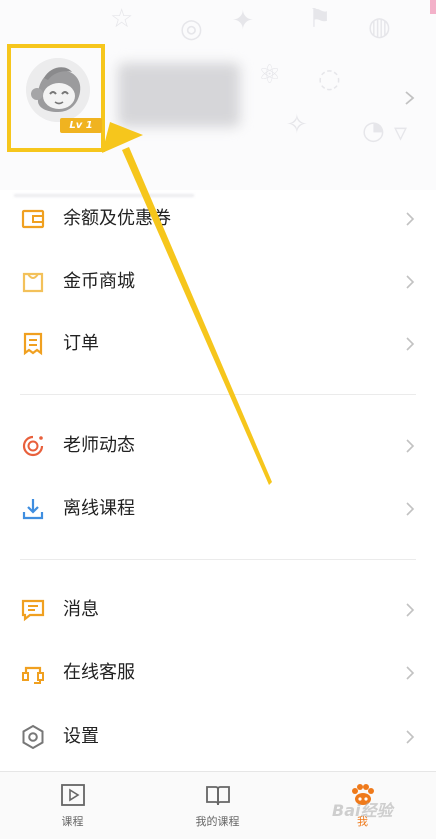 This screenshot has width=436, height=839. I want to click on menu-label-balance: 余额及优惠券, so click(117, 218).